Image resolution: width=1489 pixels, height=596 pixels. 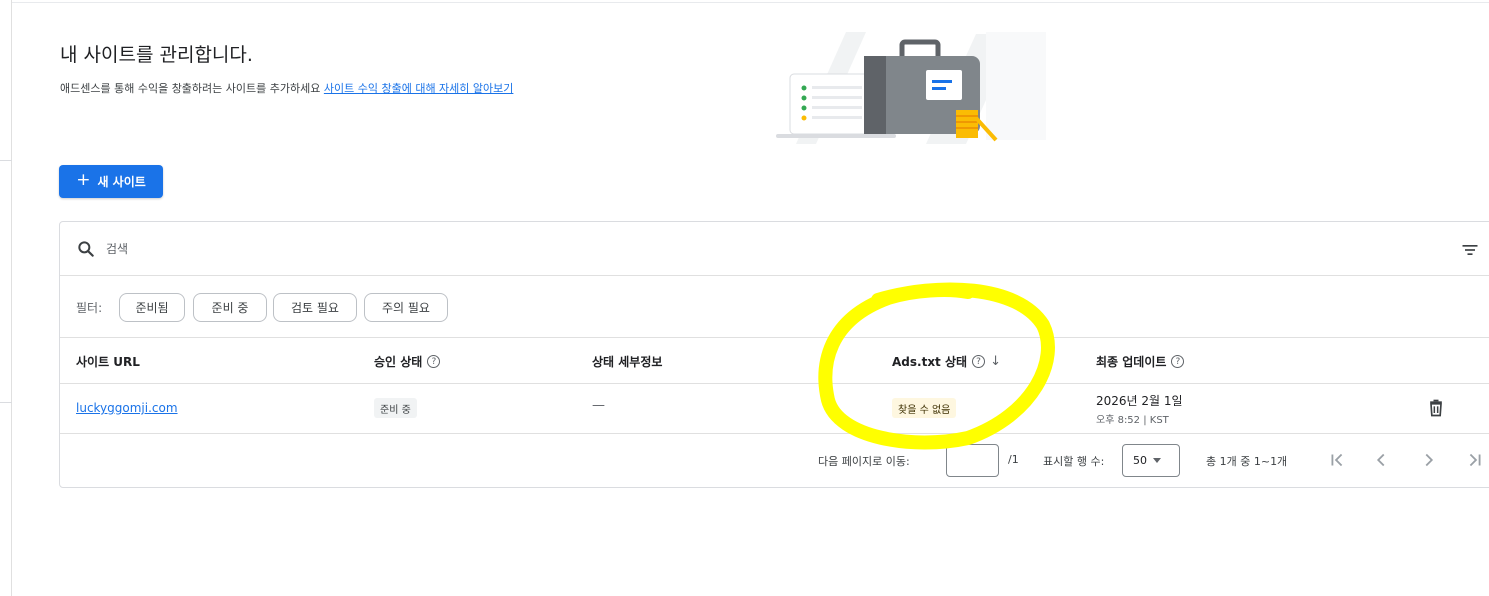 What do you see at coordinates (395, 408) in the screenshot?
I see `approval-status-badge: 준비 중` at bounding box center [395, 408].